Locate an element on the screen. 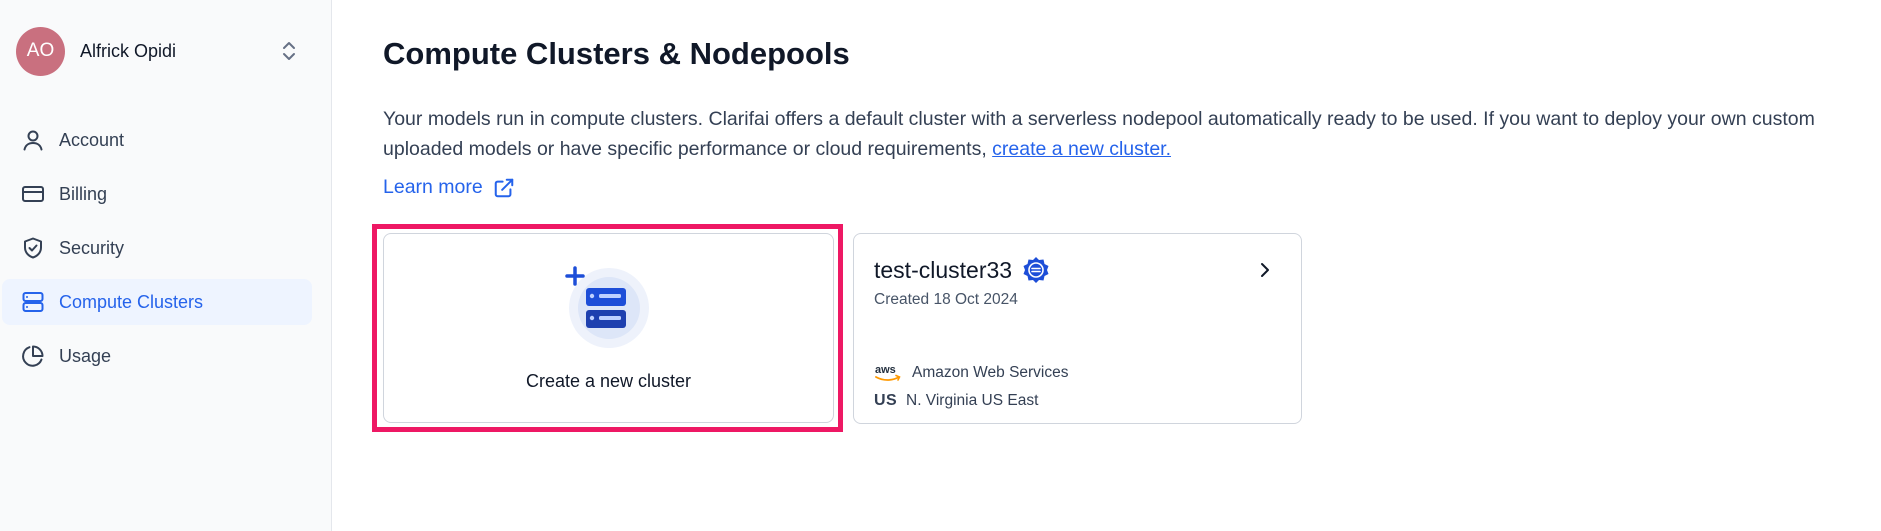 The height and width of the screenshot is (531, 1881). cluster-name-text: test-cluster33 is located at coordinates (943, 269).